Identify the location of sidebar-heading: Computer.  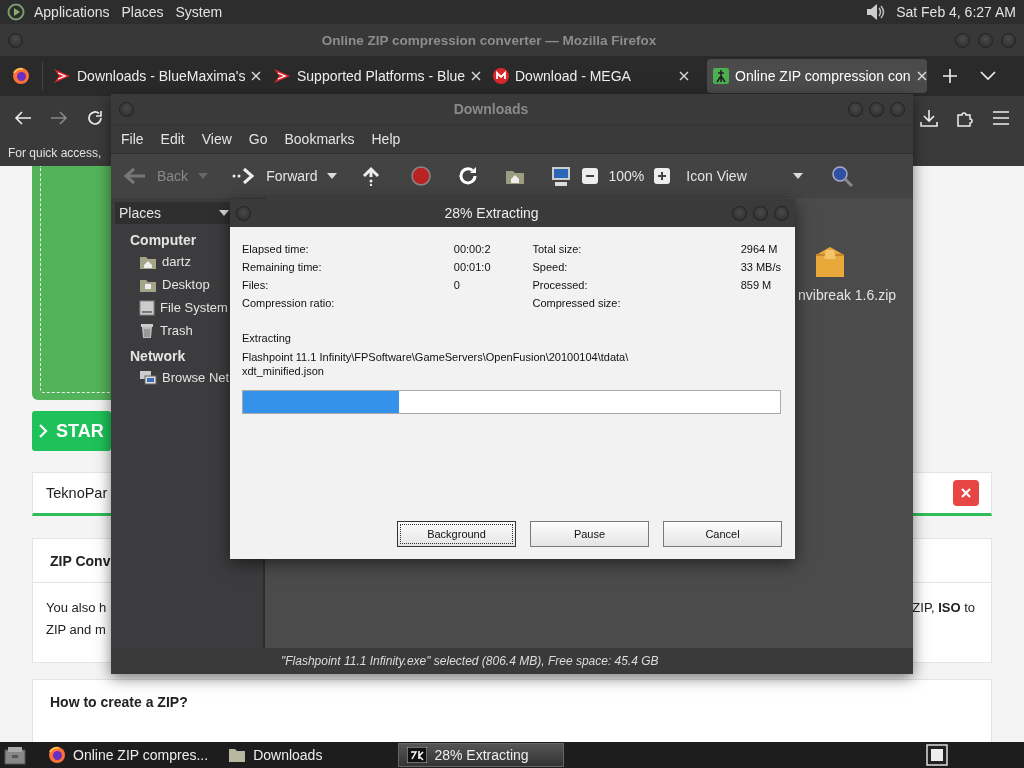
(163, 240).